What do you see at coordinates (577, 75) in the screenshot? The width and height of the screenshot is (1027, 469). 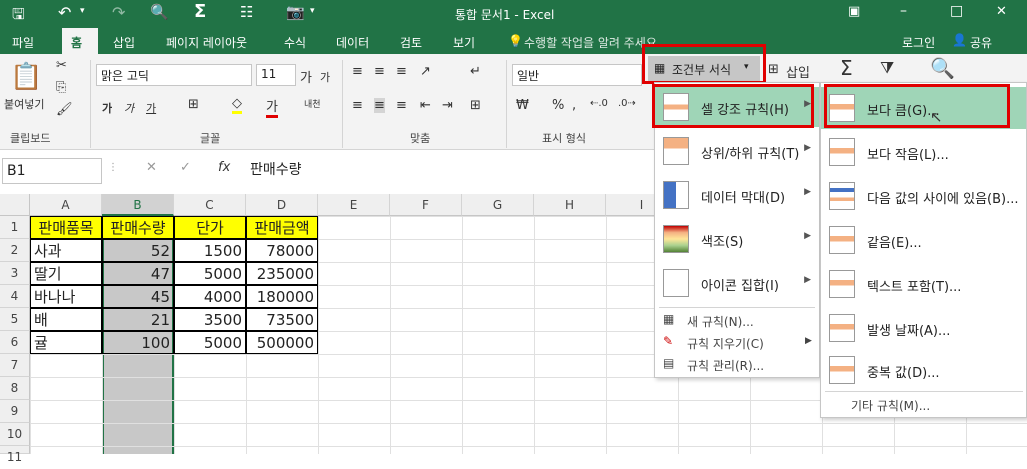 I see `number-format-select: 일반` at bounding box center [577, 75].